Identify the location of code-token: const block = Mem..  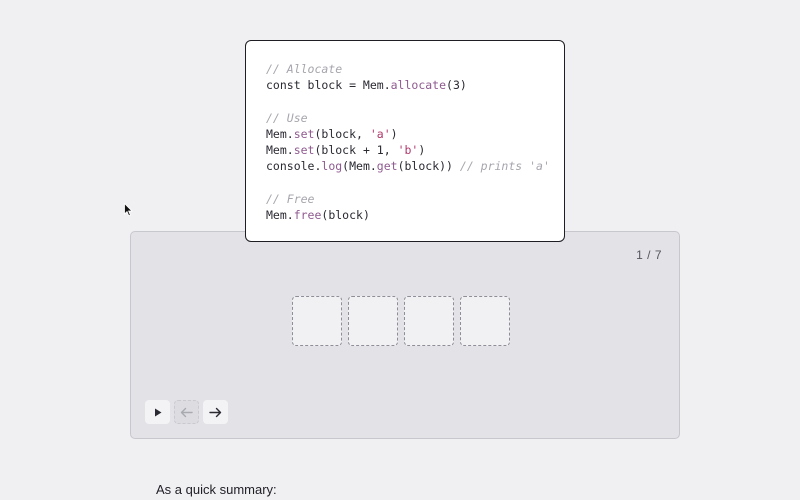
(328, 85).